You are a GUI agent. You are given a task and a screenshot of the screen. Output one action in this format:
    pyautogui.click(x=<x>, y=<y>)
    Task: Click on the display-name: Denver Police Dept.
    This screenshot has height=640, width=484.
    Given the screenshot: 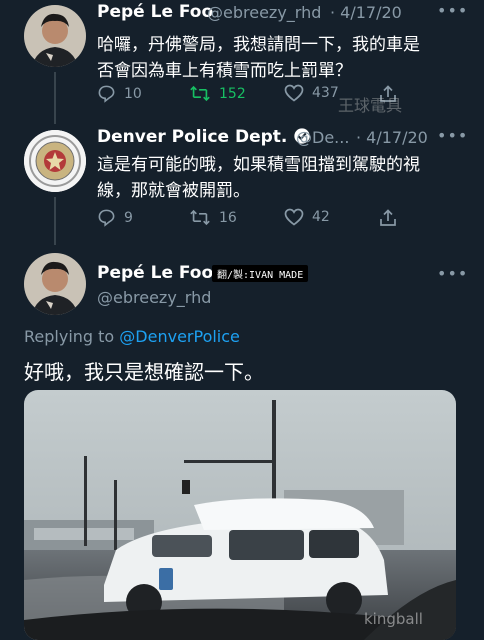 What is the action you would take?
    pyautogui.click(x=204, y=138)
    